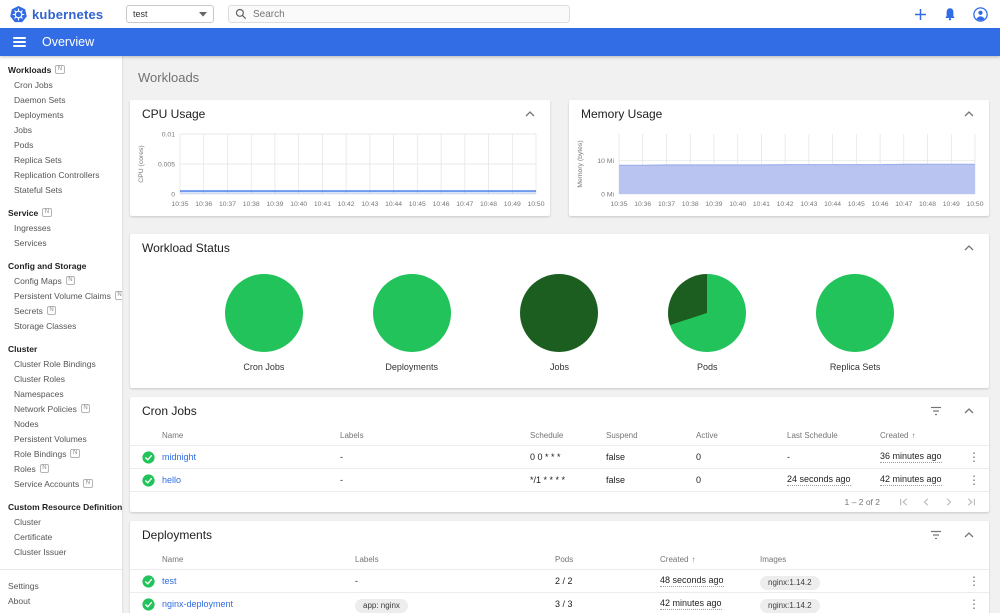 The width and height of the screenshot is (1000, 613). I want to click on table-header-row: Name Labels Pods Created ↑ Images, so click(559, 559).